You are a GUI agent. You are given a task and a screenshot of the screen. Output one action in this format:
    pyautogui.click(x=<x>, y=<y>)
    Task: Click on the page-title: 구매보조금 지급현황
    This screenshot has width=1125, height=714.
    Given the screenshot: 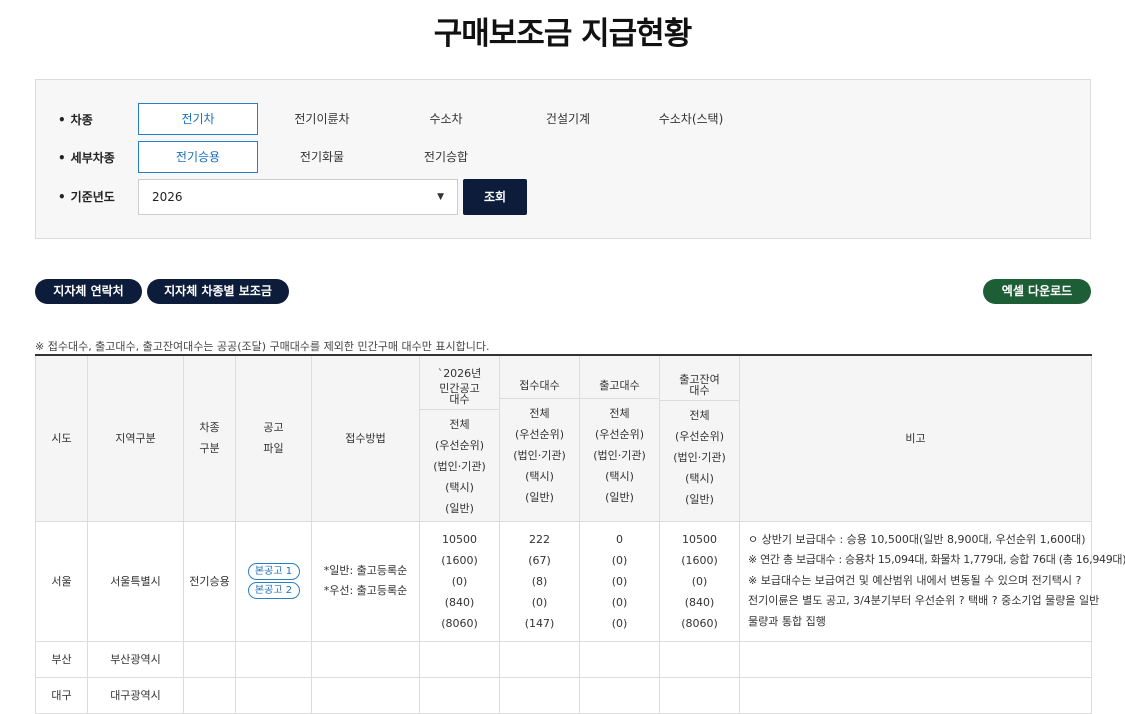 What is the action you would take?
    pyautogui.click(x=562, y=34)
    